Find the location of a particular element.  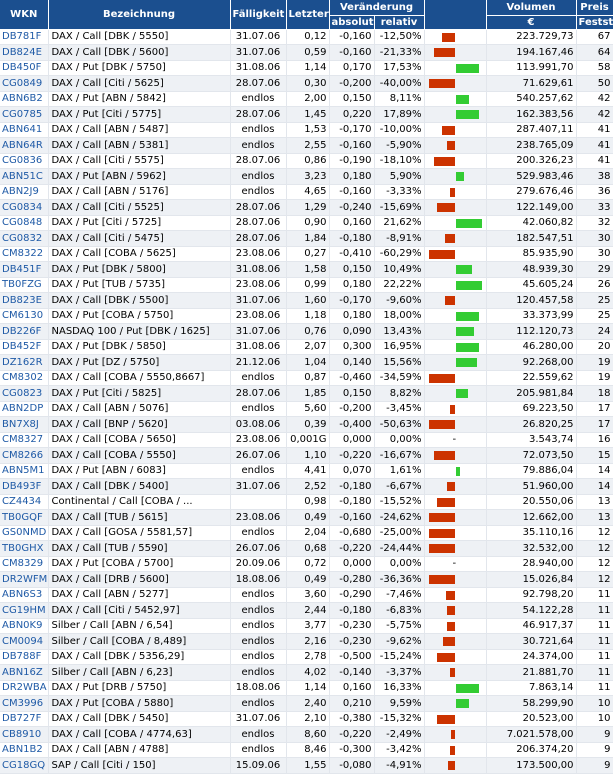

row-wkn: CM8266 is located at coordinates (24, 455).